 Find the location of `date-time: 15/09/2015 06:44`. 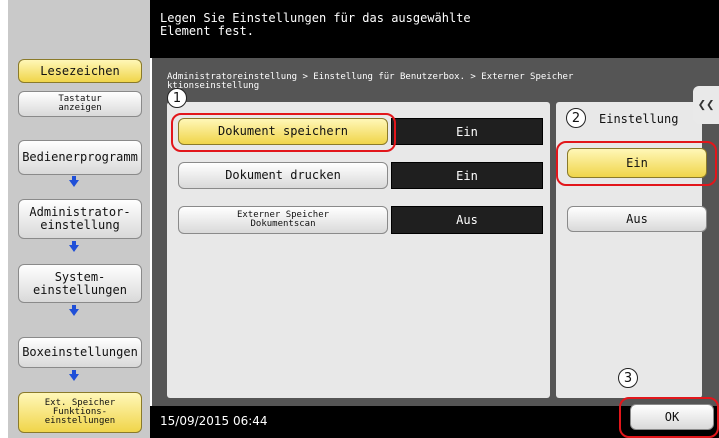

date-time: 15/09/2015 06:44 is located at coordinates (214, 421).